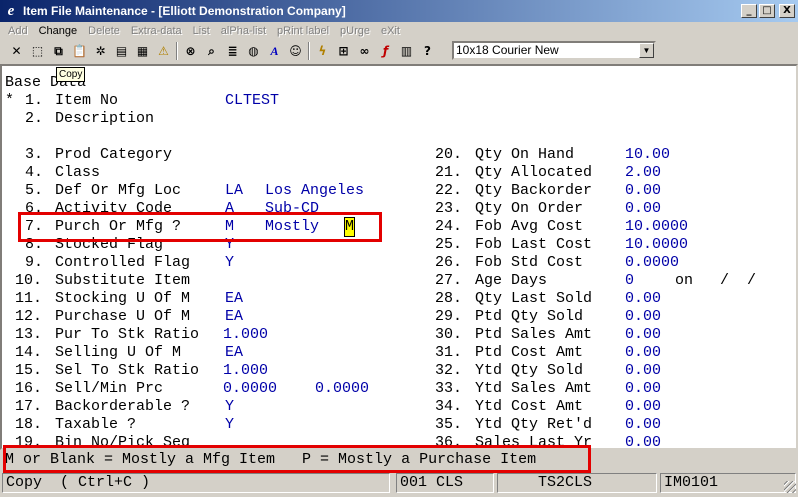 The width and height of the screenshot is (798, 497). I want to click on menu-print-label: pRint label, so click(303, 31).